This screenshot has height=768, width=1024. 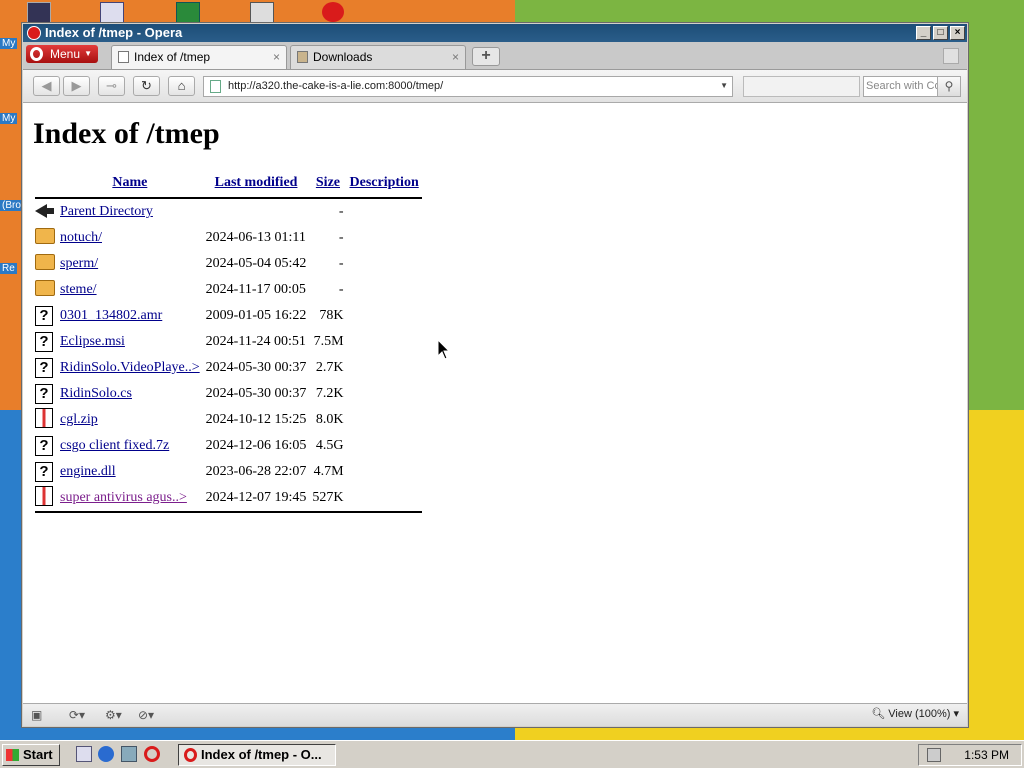 I want to click on file-link: cgl.zip, so click(x=79, y=419).